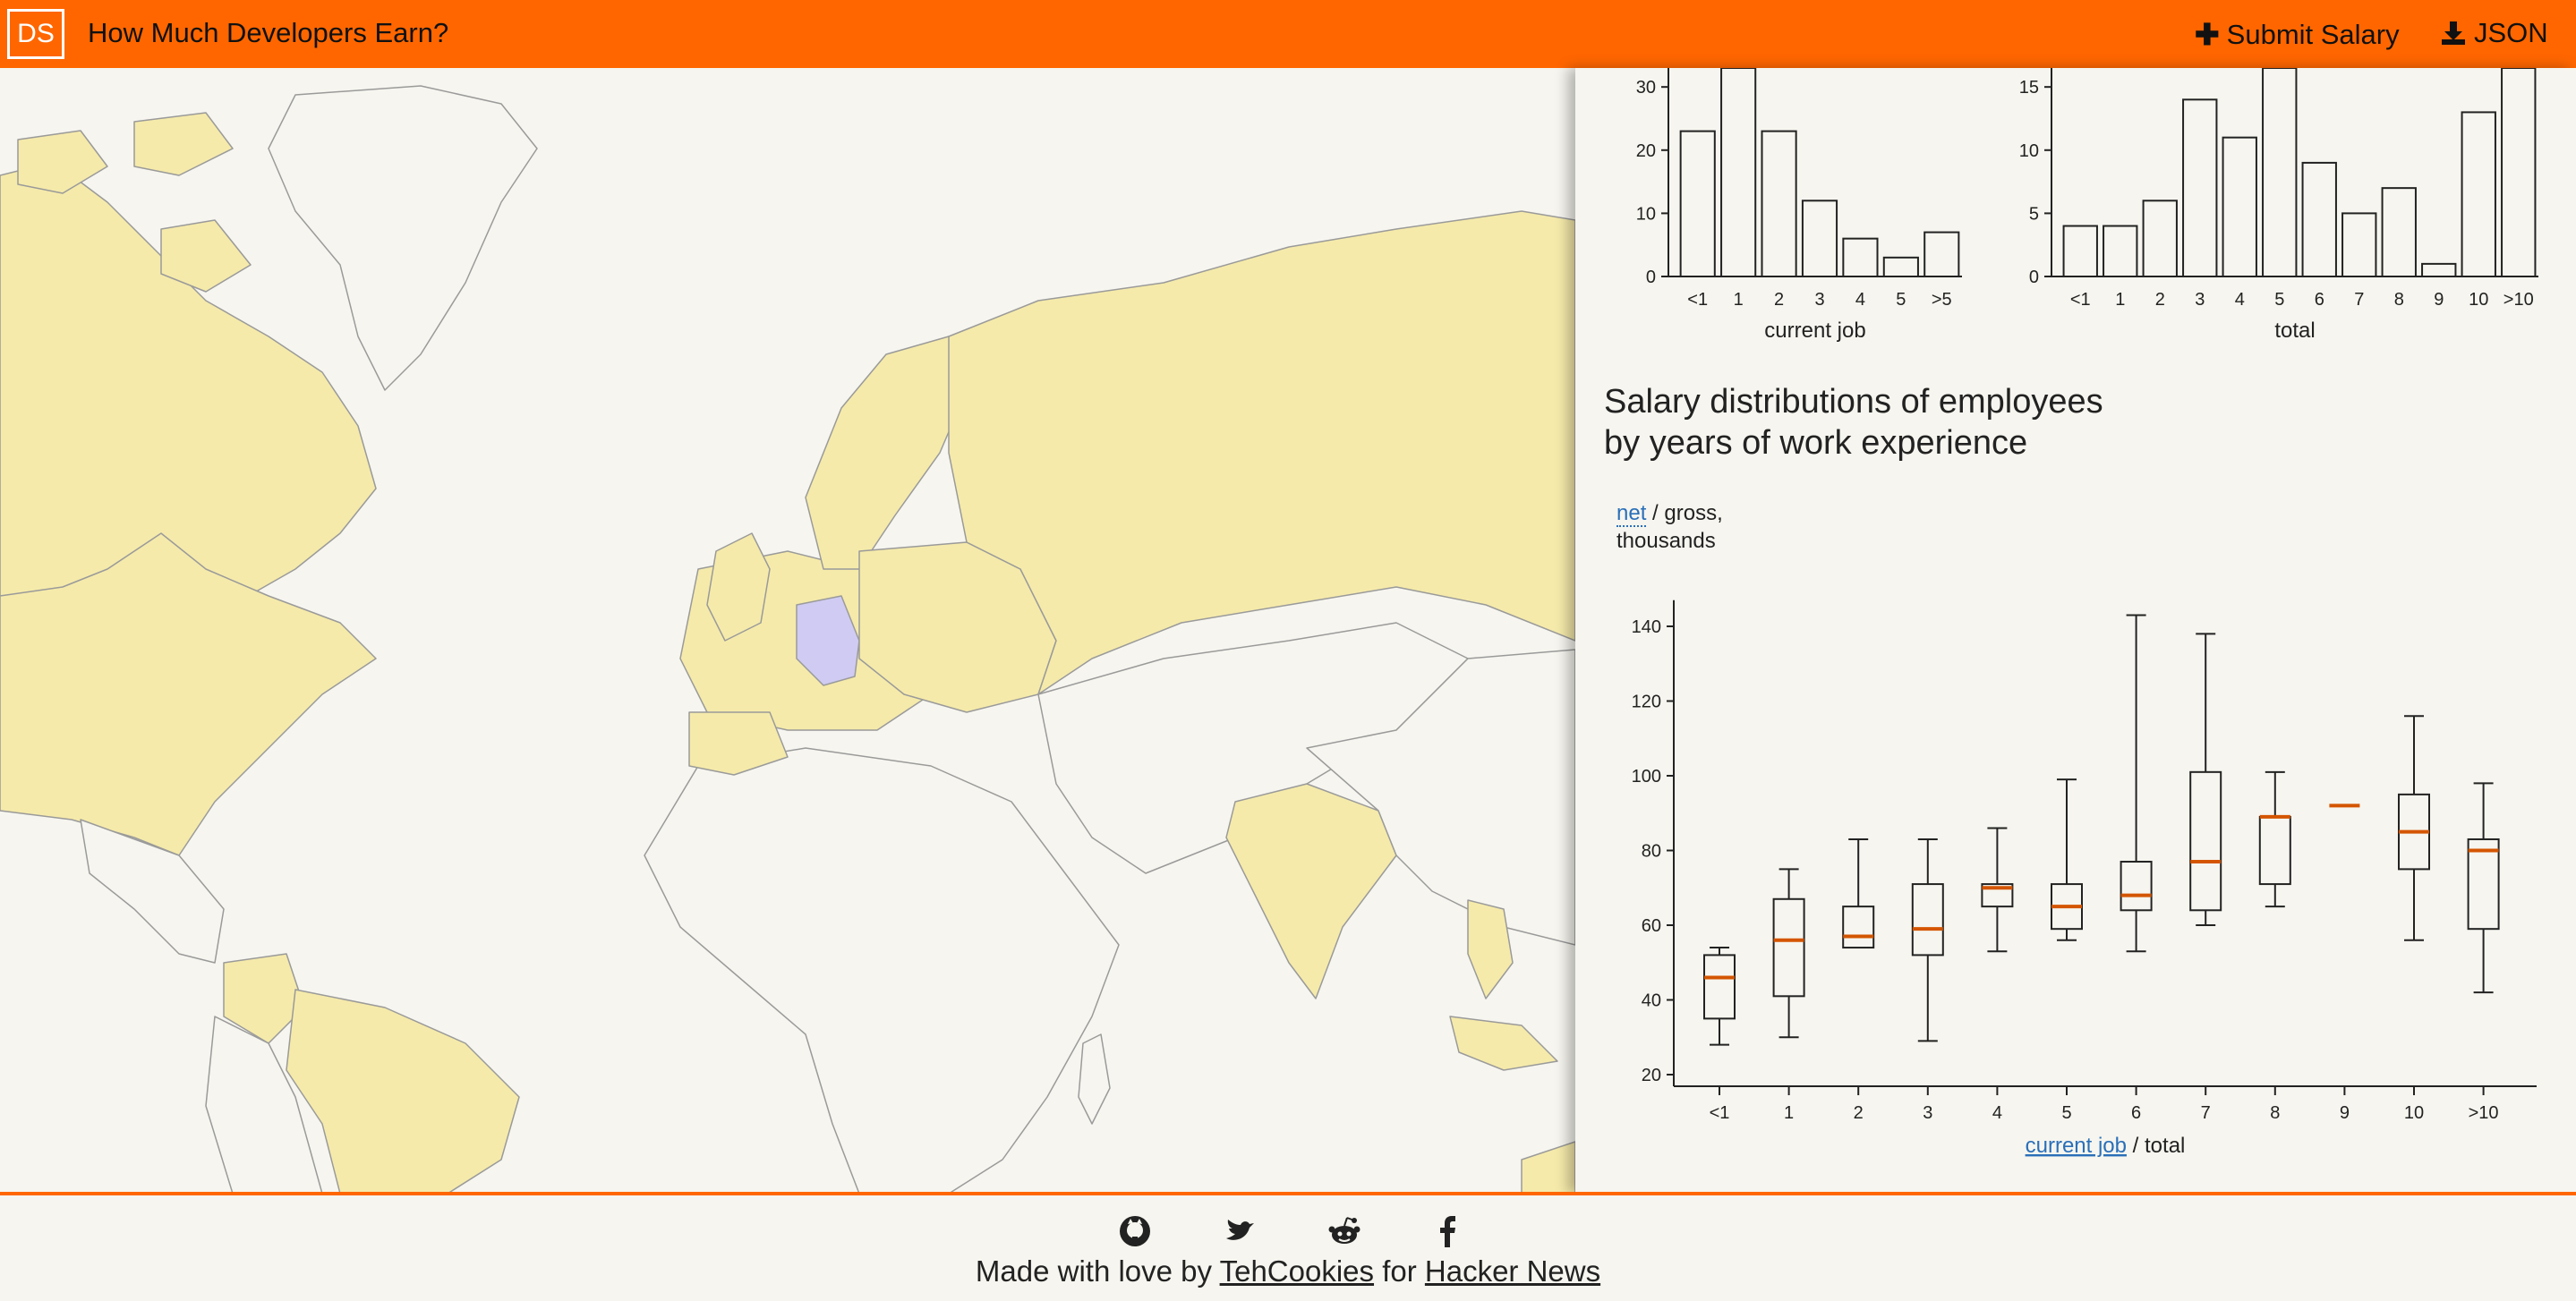 This screenshot has height=1301, width=2576. I want to click on made-with-love-text: Made with love by, so click(1097, 1271).